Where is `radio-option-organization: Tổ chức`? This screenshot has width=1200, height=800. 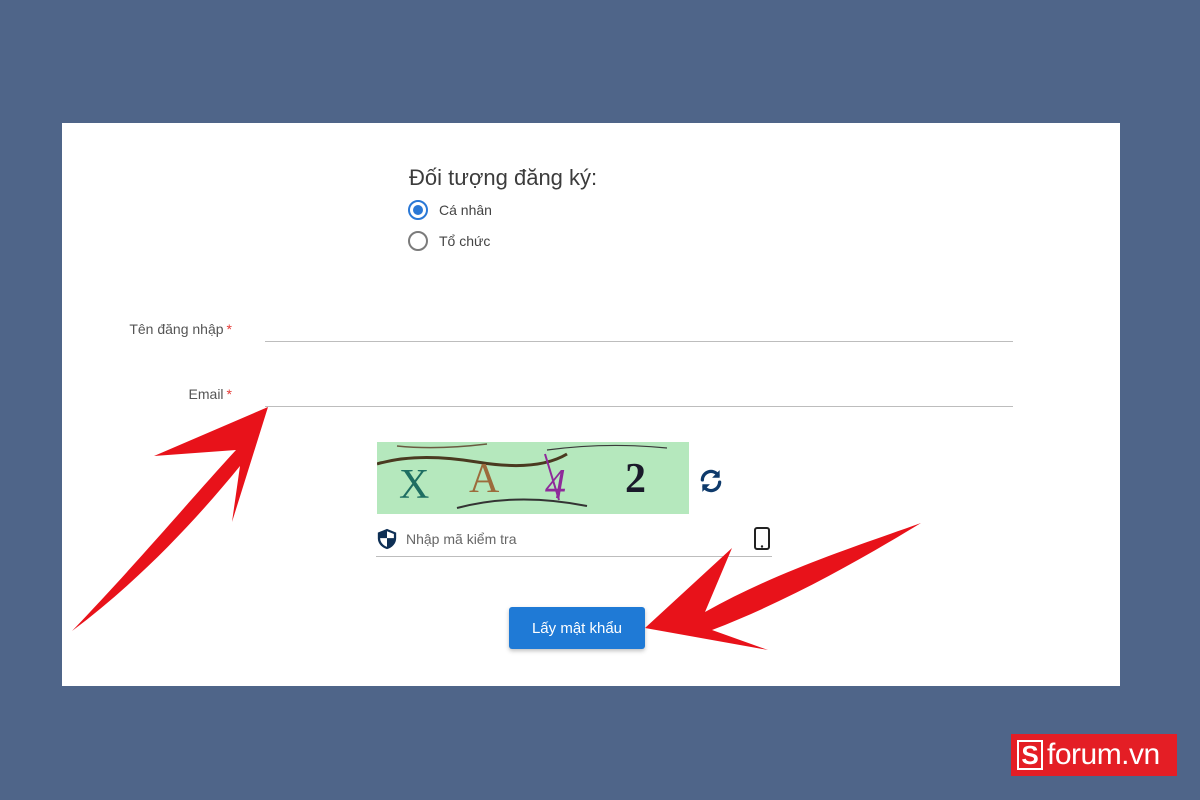
radio-option-organization: Tổ chức is located at coordinates (449, 241).